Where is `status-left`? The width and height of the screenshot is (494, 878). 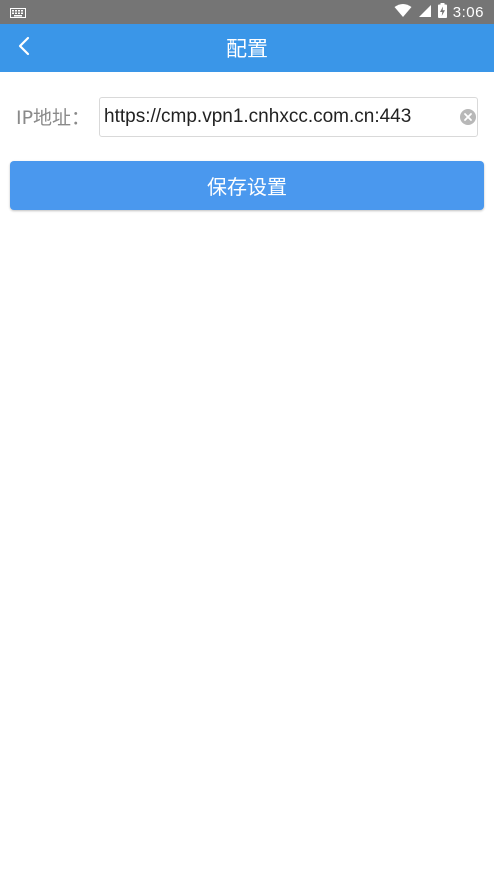
status-left is located at coordinates (18, 12).